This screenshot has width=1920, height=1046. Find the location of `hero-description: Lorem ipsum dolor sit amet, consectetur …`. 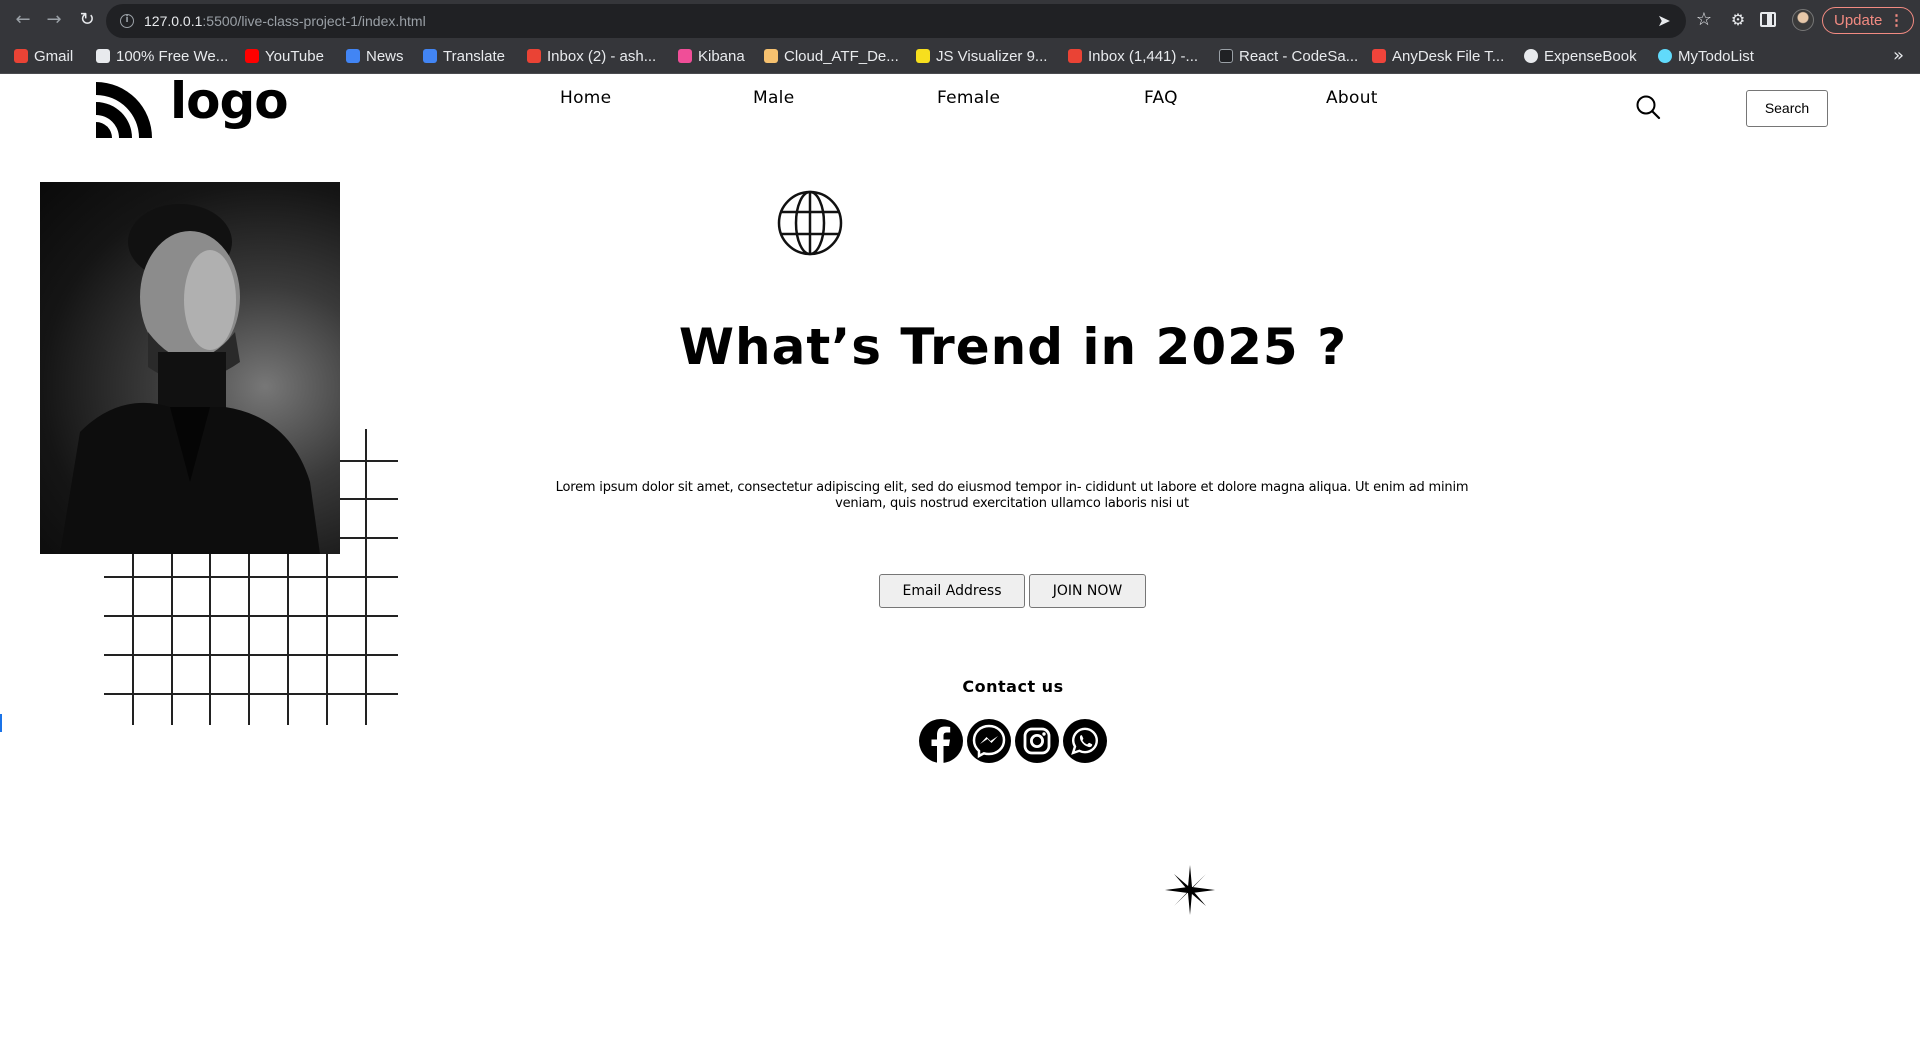

hero-description: Lorem ipsum dolor sit amet, consectetur … is located at coordinates (1012, 495).